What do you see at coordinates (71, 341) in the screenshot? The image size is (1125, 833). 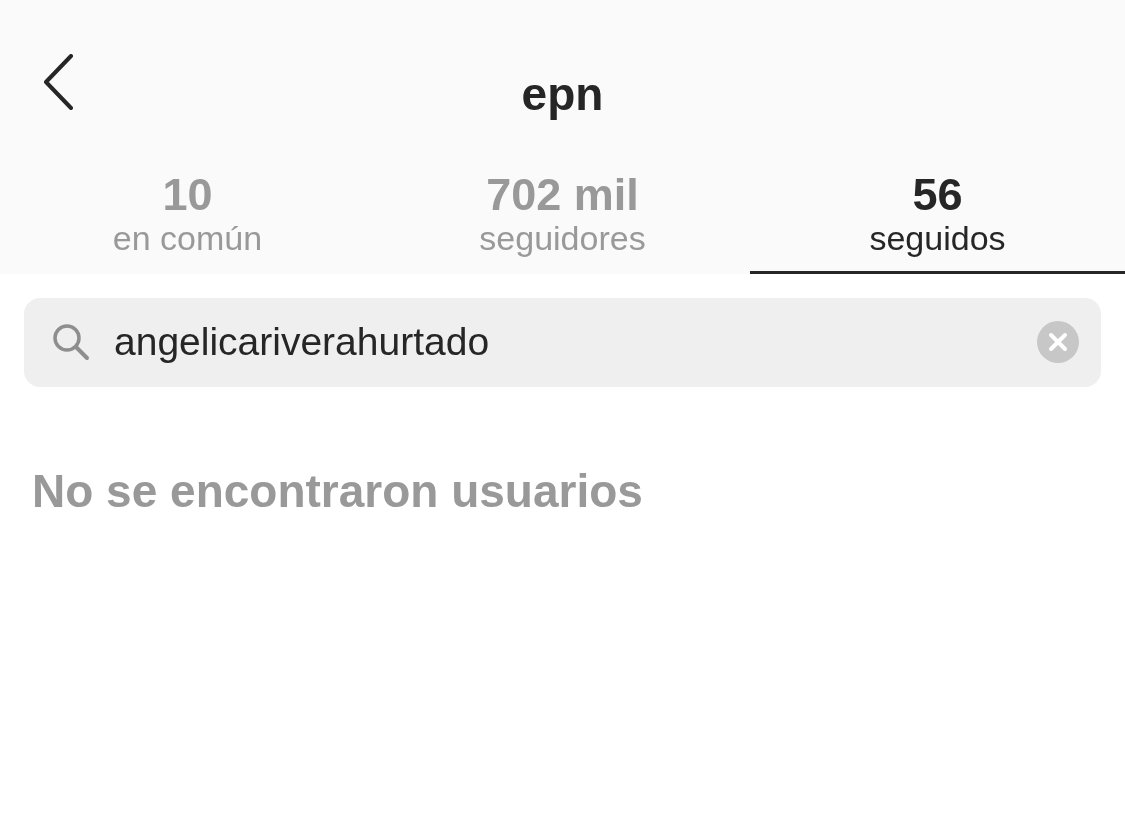 I see `search-icon` at bounding box center [71, 341].